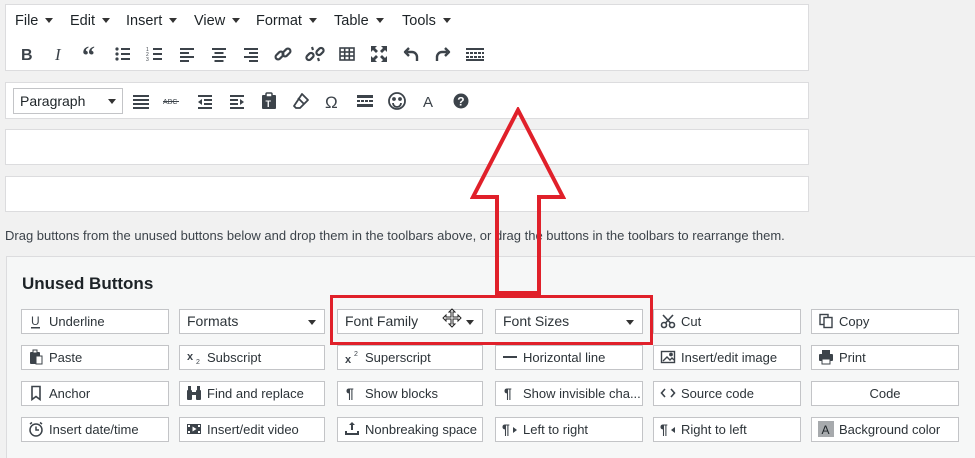 The image size is (975, 458). I want to click on unused-button-find-and-replace: Find and replace, so click(252, 393).